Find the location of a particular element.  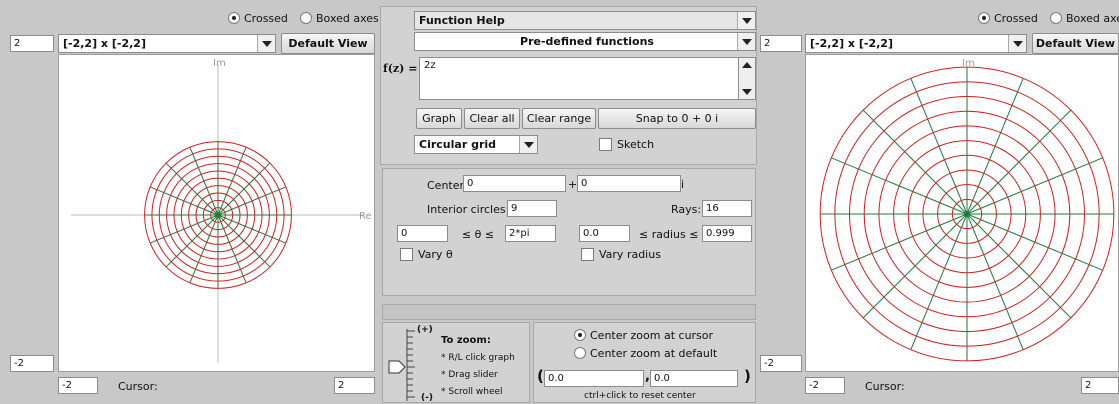

zoom-slider is located at coordinates (407, 363).